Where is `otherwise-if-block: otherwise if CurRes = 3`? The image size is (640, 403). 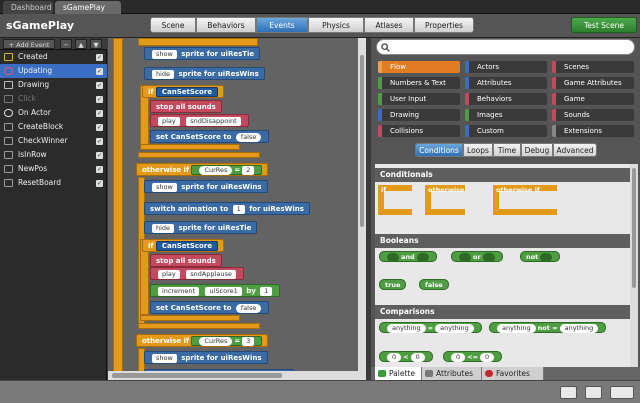 otherwise-if-block: otherwise if CurRes = 3 is located at coordinates (202, 340).